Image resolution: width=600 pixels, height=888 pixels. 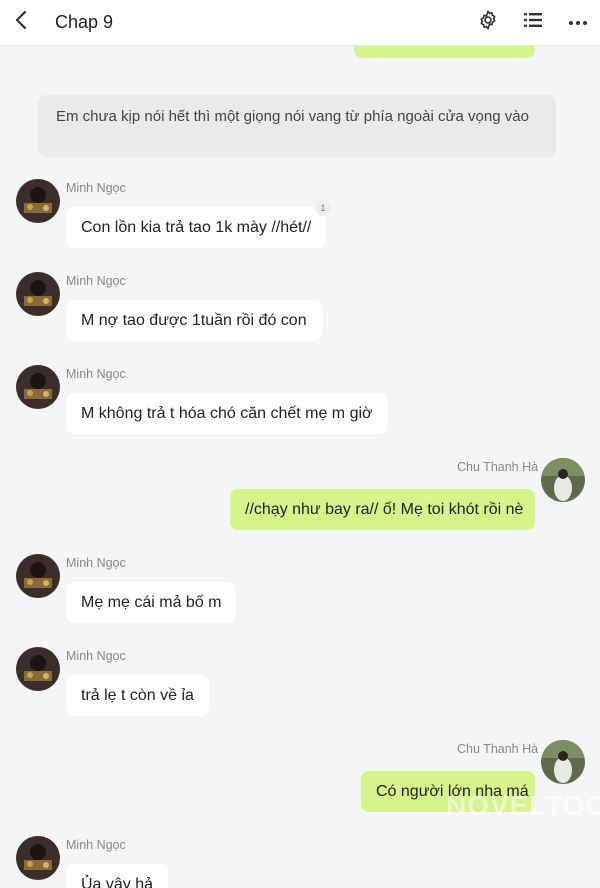 I want to click on back-button, so click(x=21, y=22).